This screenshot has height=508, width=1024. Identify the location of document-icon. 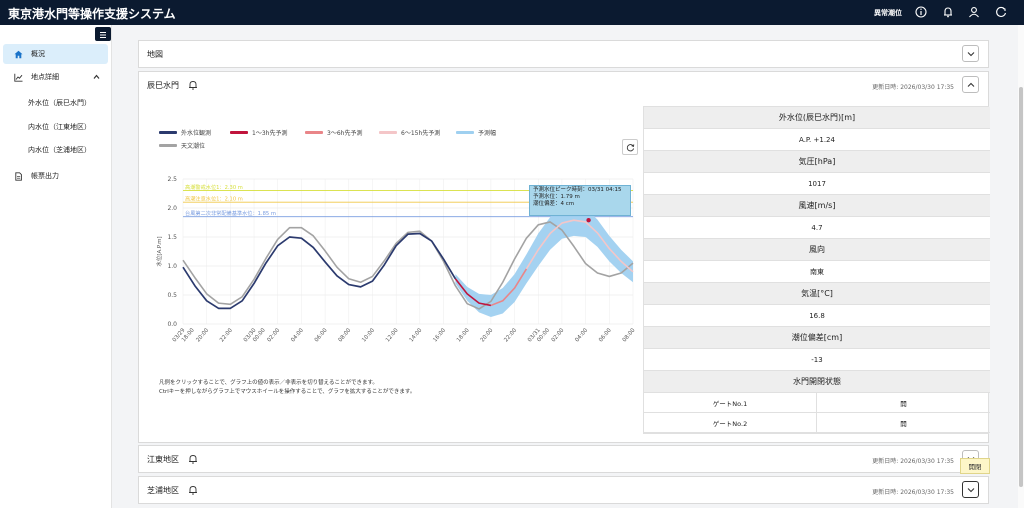
(18, 176).